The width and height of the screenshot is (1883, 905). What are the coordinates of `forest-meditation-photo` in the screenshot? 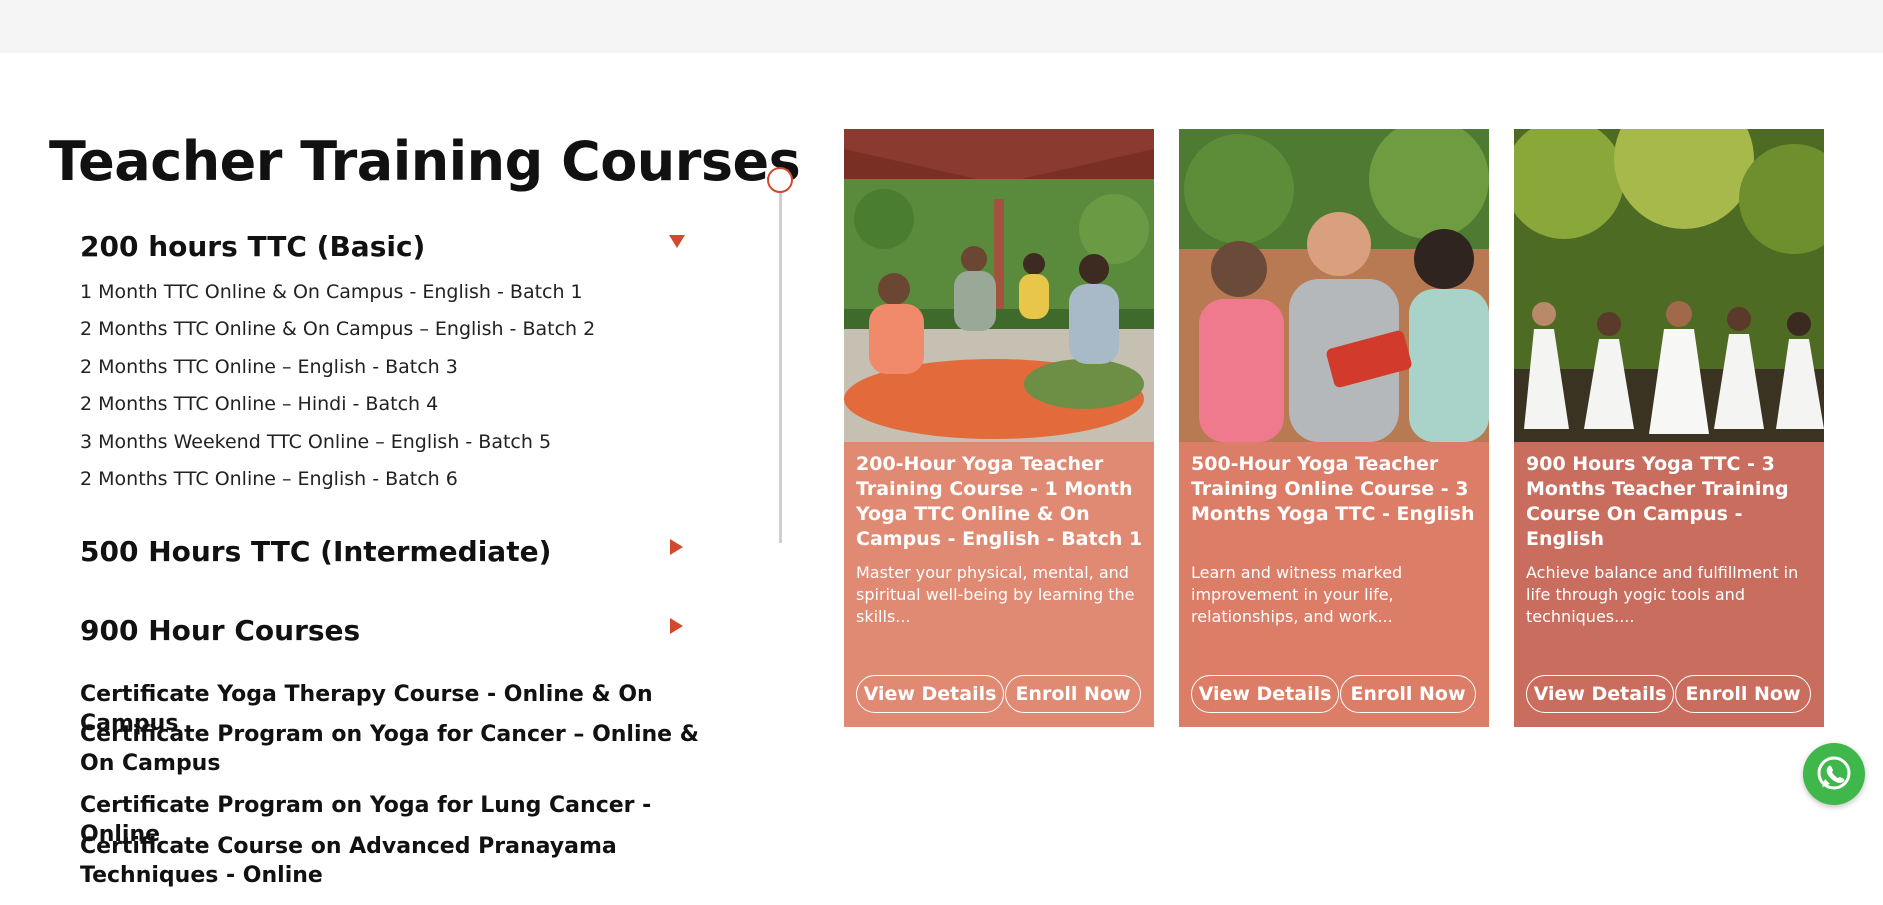 It's located at (1669, 285).